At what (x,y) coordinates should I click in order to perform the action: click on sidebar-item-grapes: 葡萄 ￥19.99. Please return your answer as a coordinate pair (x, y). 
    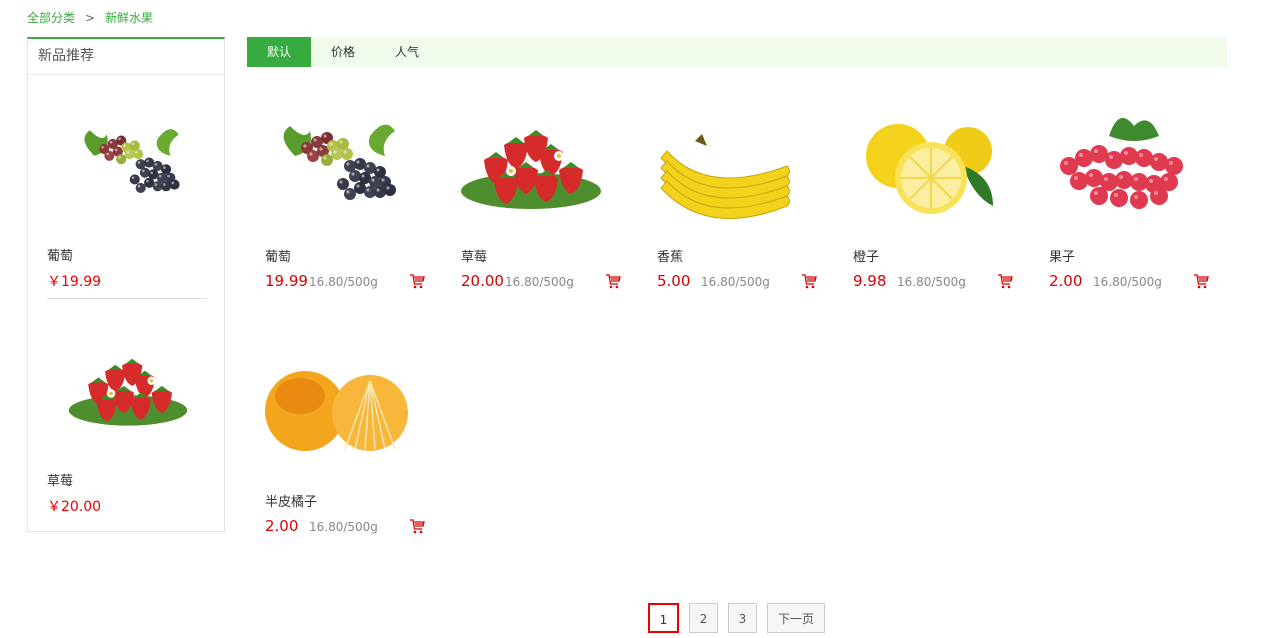
    Looking at the image, I should click on (126, 187).